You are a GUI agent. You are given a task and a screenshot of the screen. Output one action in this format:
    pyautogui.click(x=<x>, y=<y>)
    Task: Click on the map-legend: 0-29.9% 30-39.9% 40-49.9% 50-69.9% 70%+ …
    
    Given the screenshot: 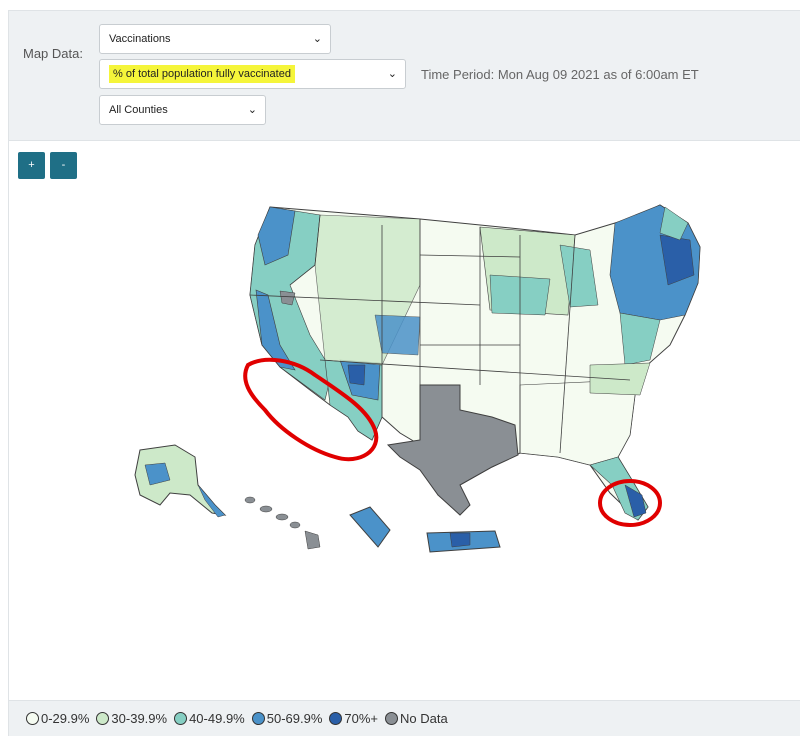 What is the action you would take?
    pyautogui.click(x=404, y=718)
    